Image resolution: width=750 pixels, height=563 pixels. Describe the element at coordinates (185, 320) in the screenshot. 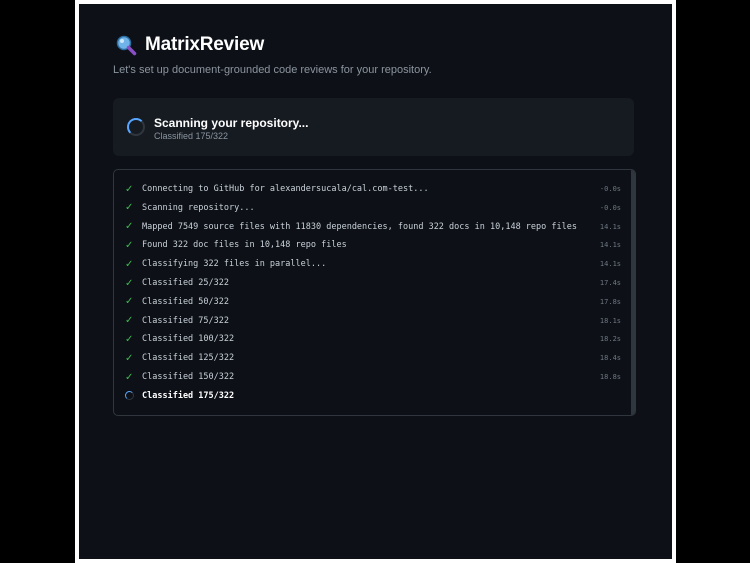

I see `log-row-text: Classified 75/322` at that location.